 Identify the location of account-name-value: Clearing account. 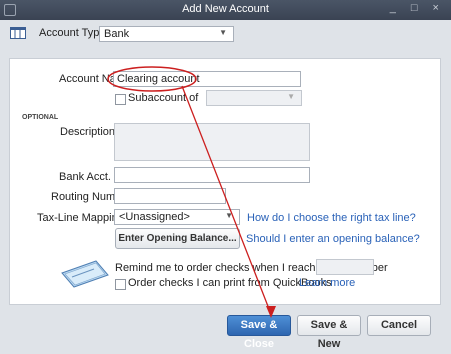
(158, 79).